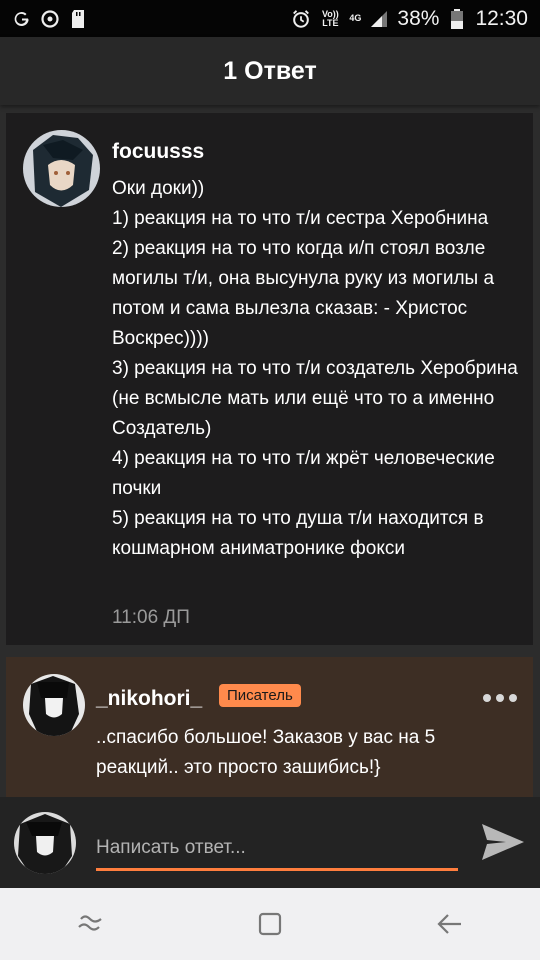 Image resolution: width=540 pixels, height=960 pixels. Describe the element at coordinates (501, 18) in the screenshot. I see `clock: 12:30` at that location.